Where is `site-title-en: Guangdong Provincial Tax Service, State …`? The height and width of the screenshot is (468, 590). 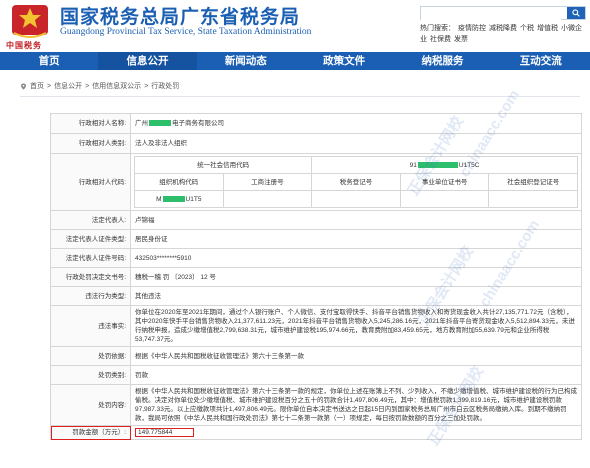
site-title-en: Guangdong Provincial Tax Service, State … is located at coordinates (186, 32).